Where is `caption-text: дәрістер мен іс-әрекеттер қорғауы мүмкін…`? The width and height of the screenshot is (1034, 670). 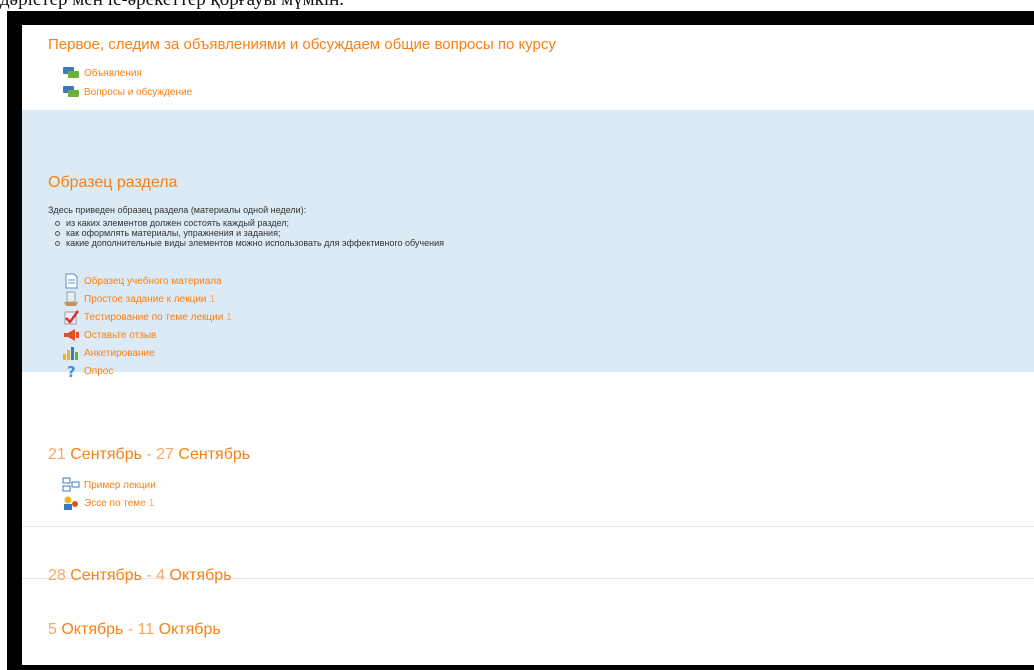
caption-text: дәрістер мен іс-әрекеттер қорғауы мүмкін… is located at coordinates (517, 5).